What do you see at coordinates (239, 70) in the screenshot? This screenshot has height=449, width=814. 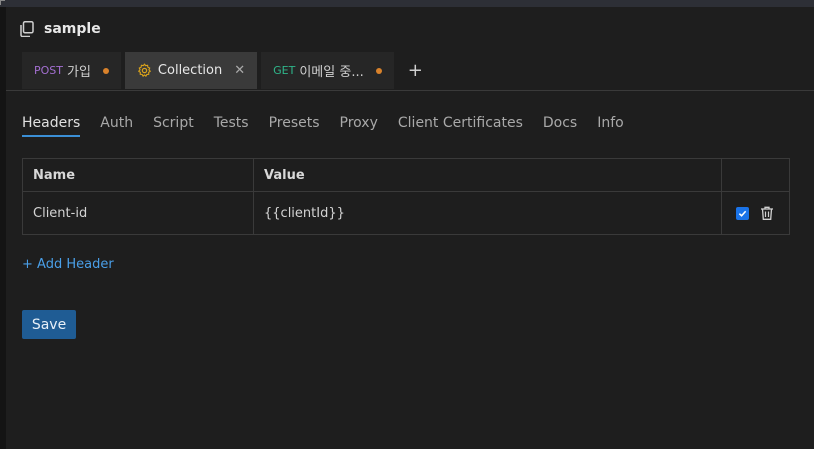 I see `close-icon: ✕` at bounding box center [239, 70].